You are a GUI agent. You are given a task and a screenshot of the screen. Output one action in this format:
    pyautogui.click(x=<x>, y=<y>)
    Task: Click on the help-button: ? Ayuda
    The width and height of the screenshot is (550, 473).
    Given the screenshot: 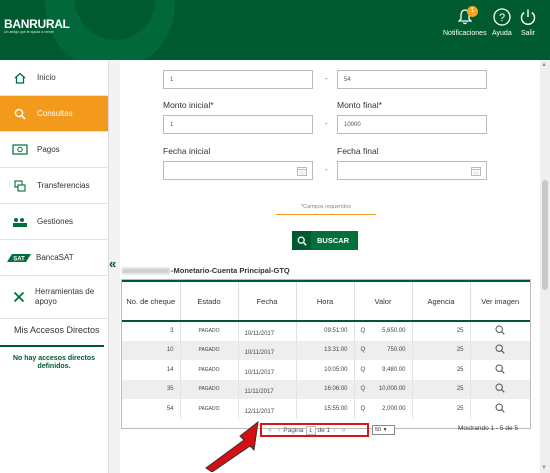 What is the action you would take?
    pyautogui.click(x=502, y=22)
    